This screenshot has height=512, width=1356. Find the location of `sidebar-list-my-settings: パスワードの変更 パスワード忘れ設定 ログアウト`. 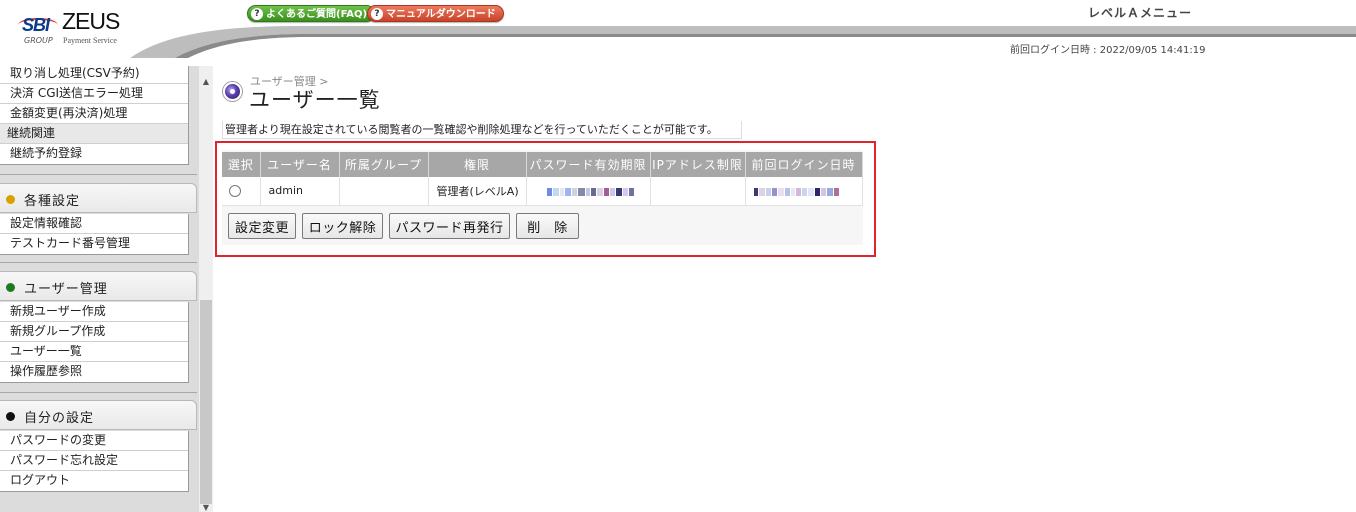

sidebar-list-my-settings: パスワードの変更 パスワード忘れ設定 ログアウト is located at coordinates (94, 461).